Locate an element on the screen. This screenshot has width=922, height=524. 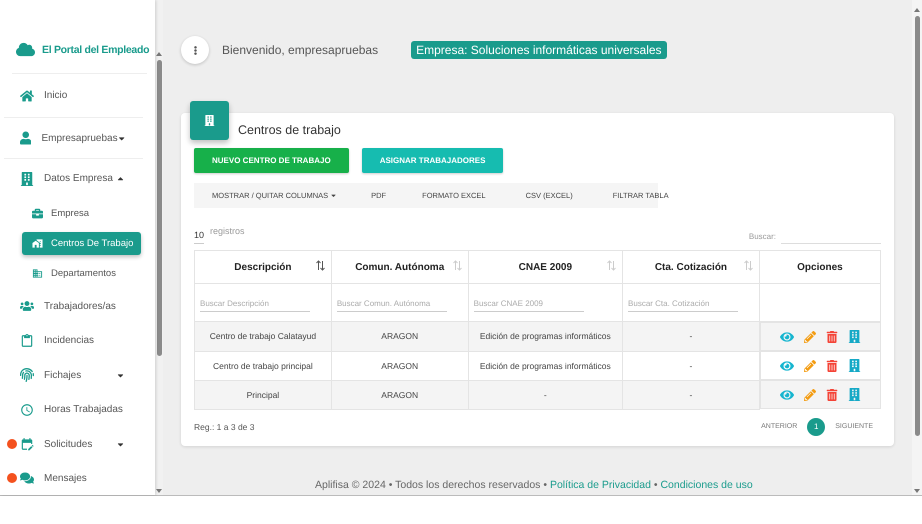
item-label: Solicitudes is located at coordinates (69, 444).